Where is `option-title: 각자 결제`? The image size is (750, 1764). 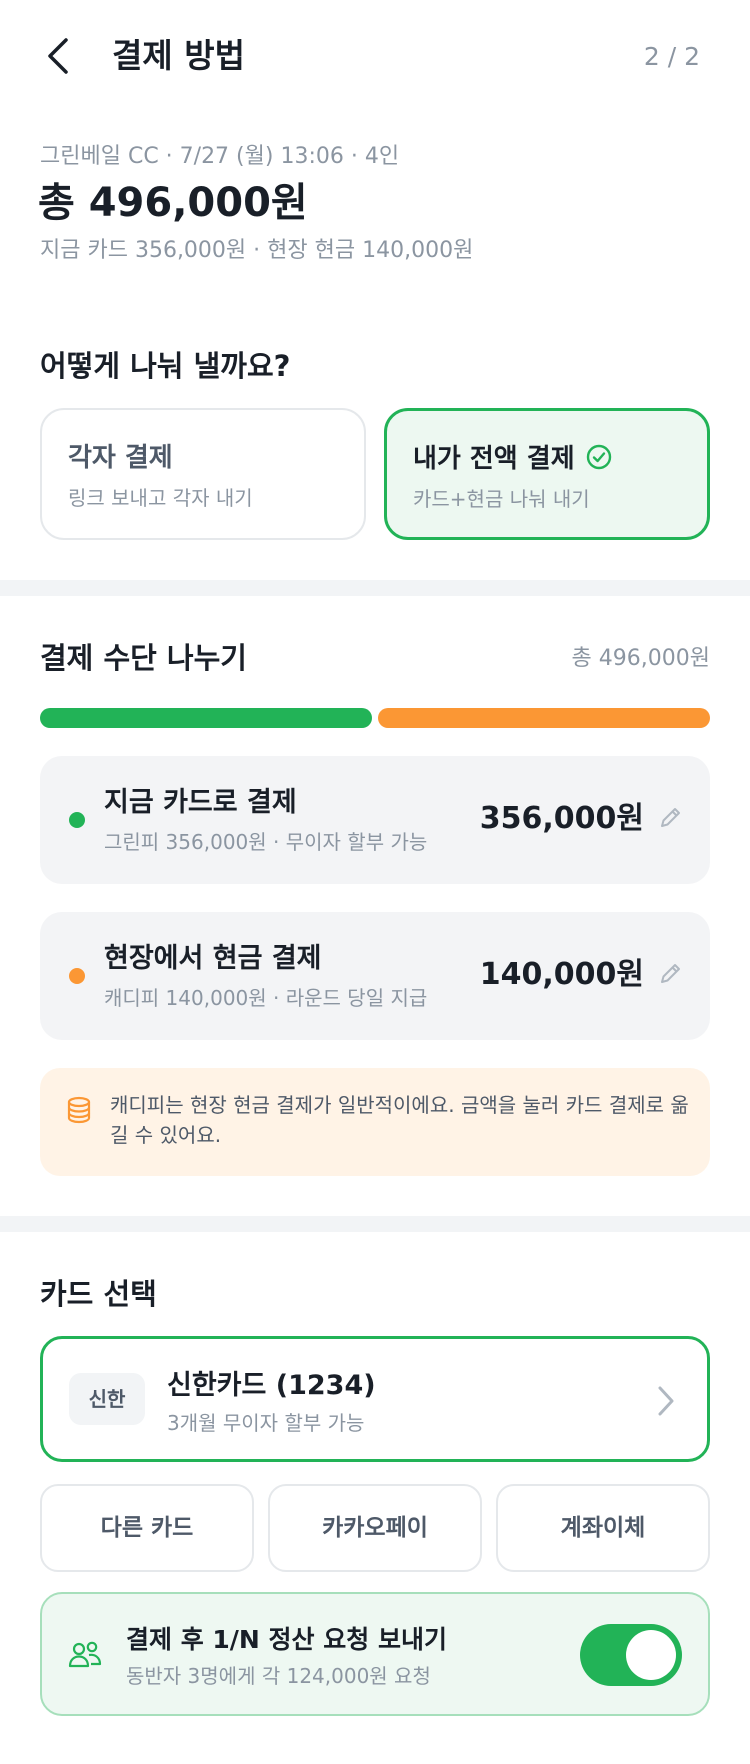 option-title: 각자 결제 is located at coordinates (120, 458).